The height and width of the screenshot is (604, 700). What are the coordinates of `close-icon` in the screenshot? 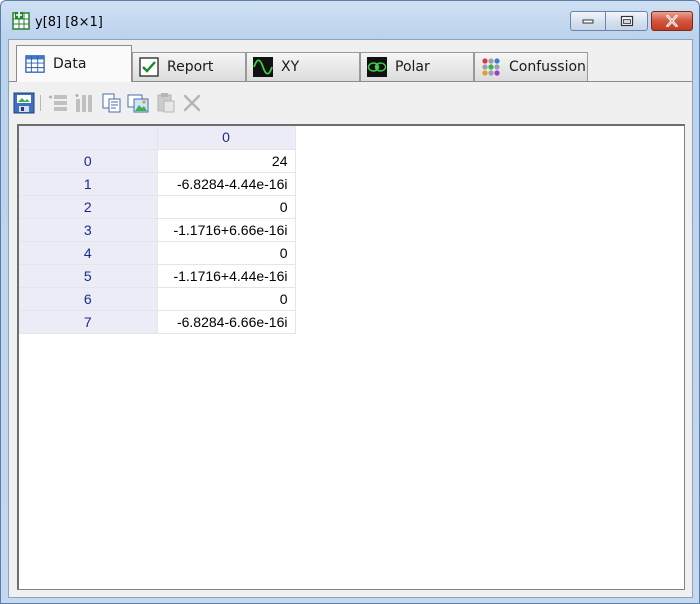 It's located at (672, 21).